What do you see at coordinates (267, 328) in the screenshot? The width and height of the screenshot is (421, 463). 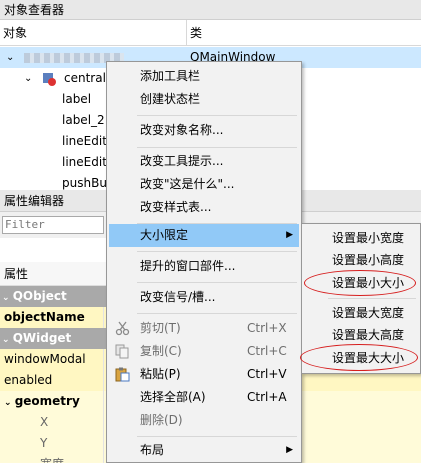 I see `shortcut-label: Ctrl+X` at bounding box center [267, 328].